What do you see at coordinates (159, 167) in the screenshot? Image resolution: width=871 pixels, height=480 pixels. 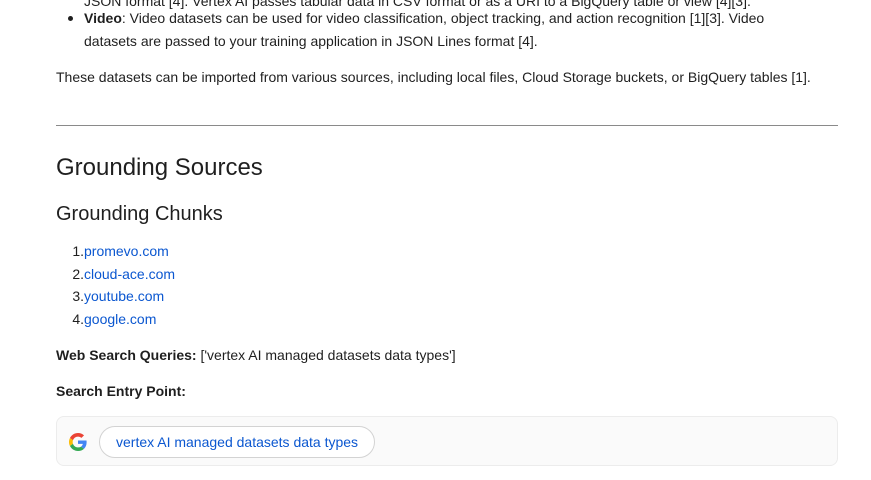 I see `grounding-sources-heading: Grounding Sources` at bounding box center [159, 167].